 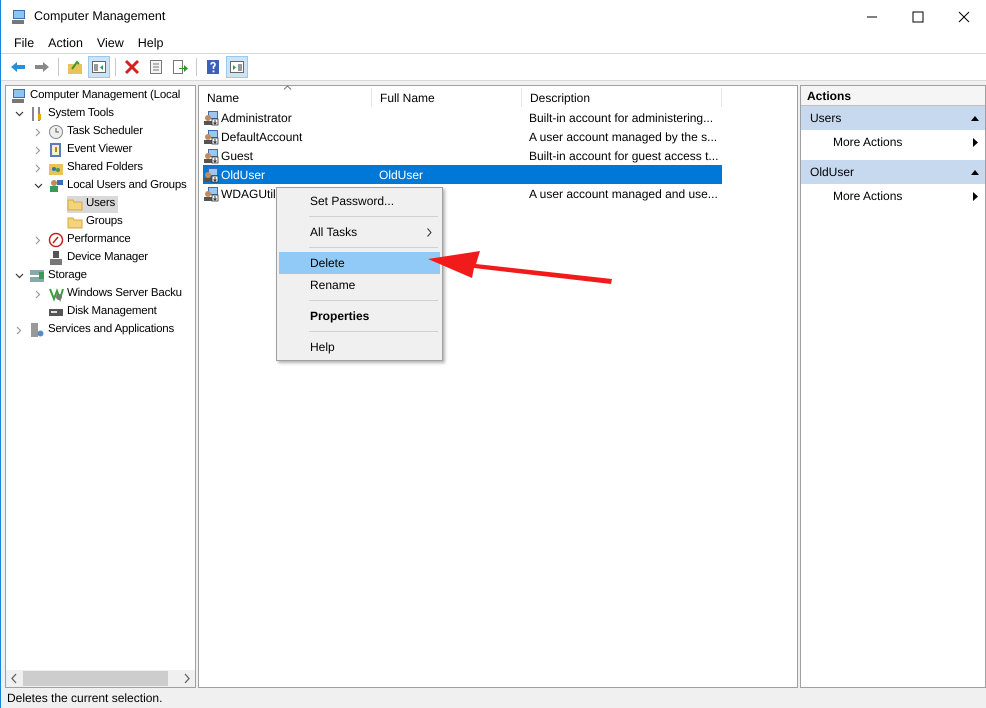 I want to click on computer-management-icon, so click(x=19, y=16).